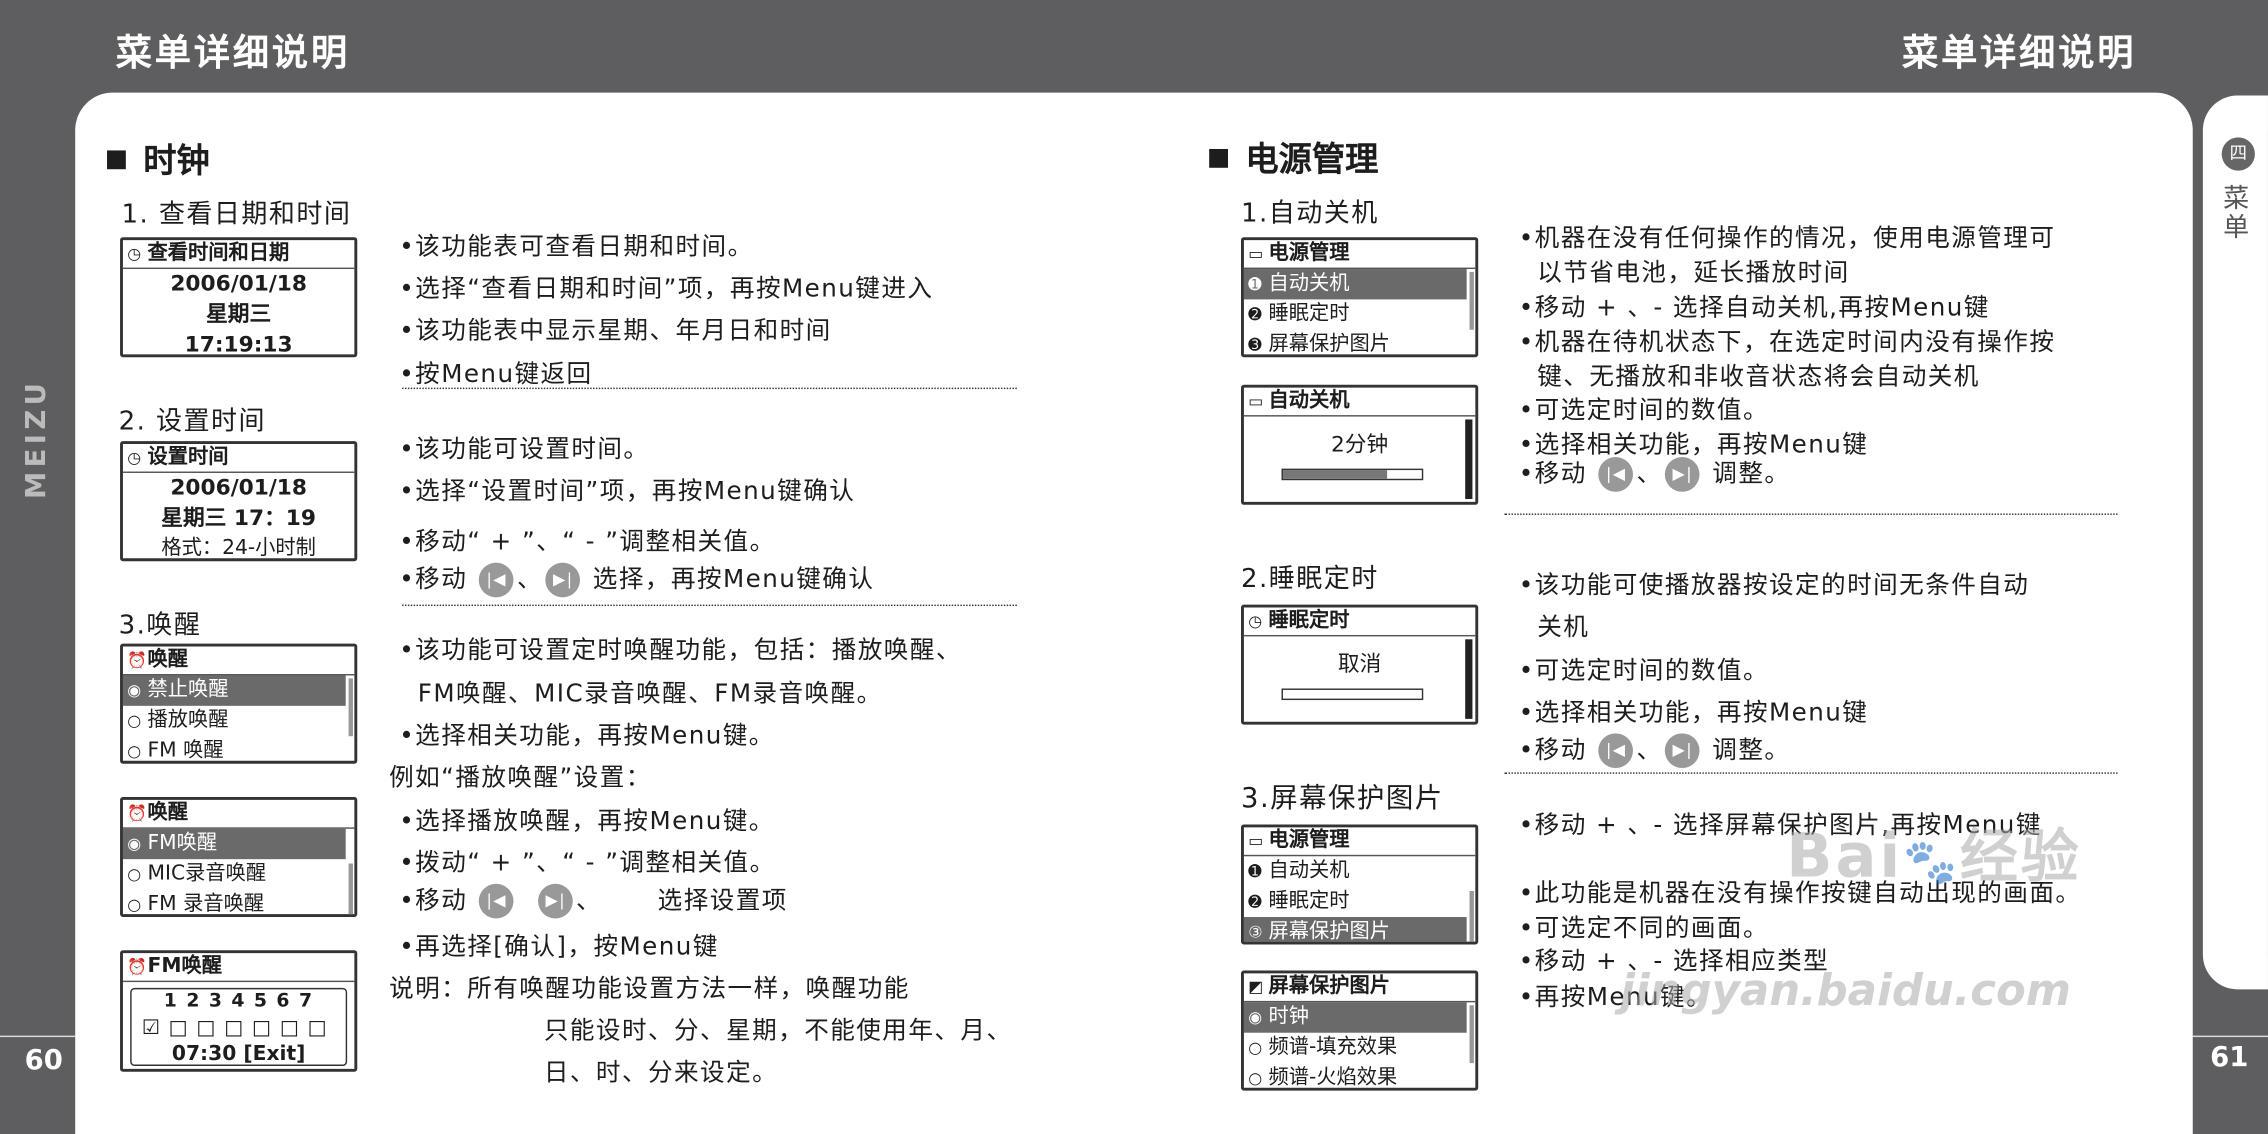 This screenshot has height=1134, width=2268. Describe the element at coordinates (636, 578) in the screenshot. I see `text-line: •移动 |◀、 ▶| 选择，再按Menu键确认` at that location.